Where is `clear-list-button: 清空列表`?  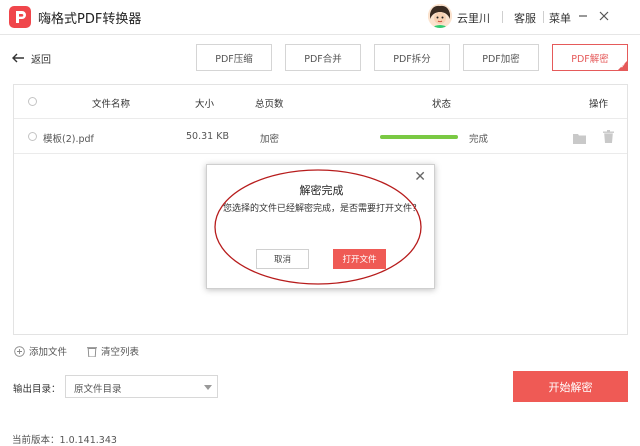 clear-list-button: 清空列表 is located at coordinates (113, 351).